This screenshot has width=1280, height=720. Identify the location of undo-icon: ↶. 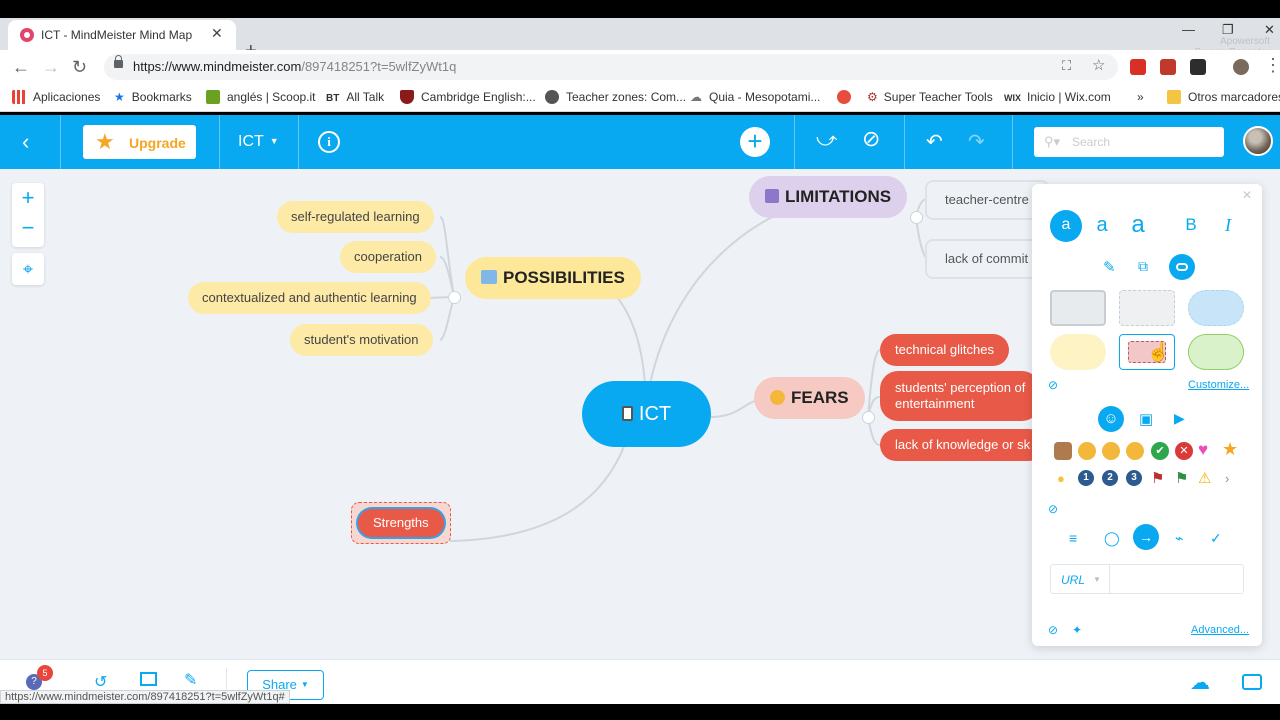
(934, 141).